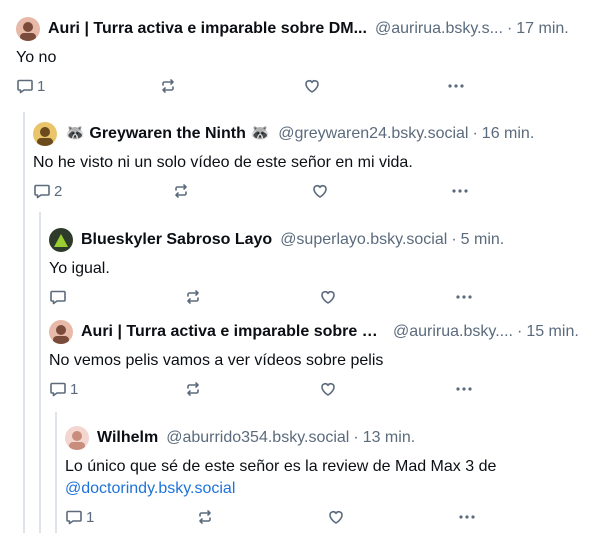  What do you see at coordinates (483, 240) in the screenshot?
I see `post-time: 5 min.` at bounding box center [483, 240].